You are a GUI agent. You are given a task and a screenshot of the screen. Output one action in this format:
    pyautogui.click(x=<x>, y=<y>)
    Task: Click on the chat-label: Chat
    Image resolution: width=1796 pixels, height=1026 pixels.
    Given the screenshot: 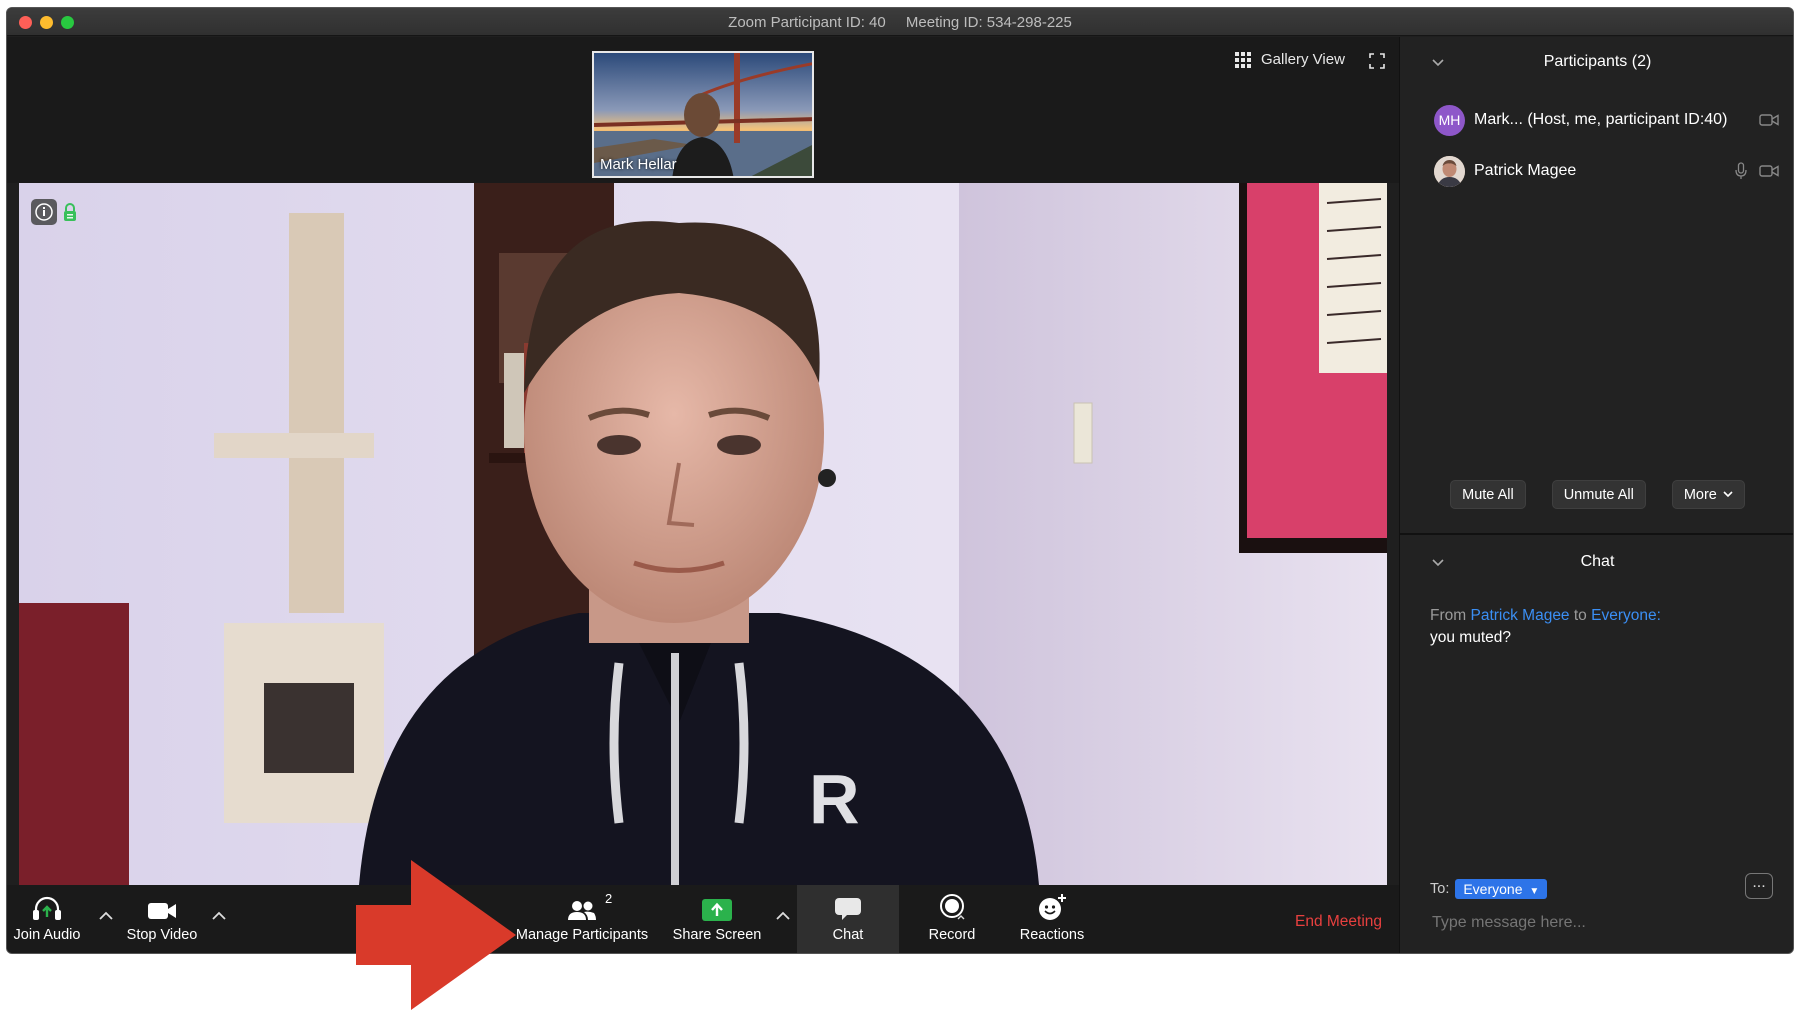 What is the action you would take?
    pyautogui.click(x=848, y=935)
    